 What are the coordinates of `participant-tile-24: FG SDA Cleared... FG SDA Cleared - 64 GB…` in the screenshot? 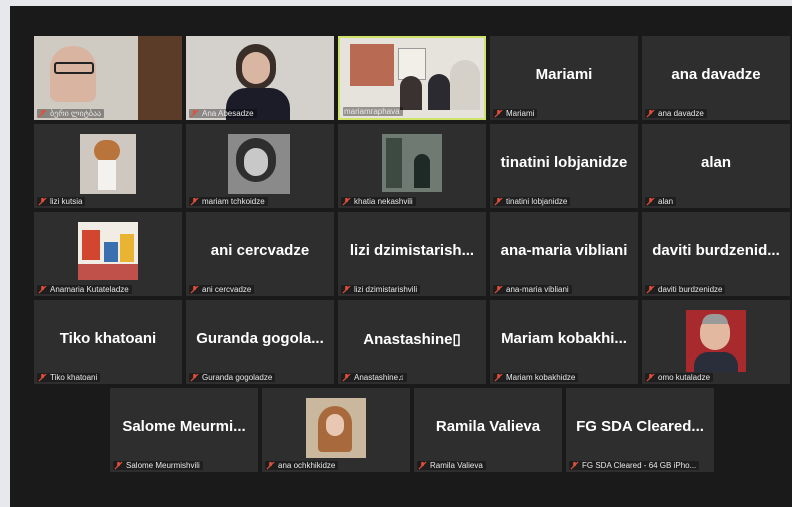 It's located at (640, 430).